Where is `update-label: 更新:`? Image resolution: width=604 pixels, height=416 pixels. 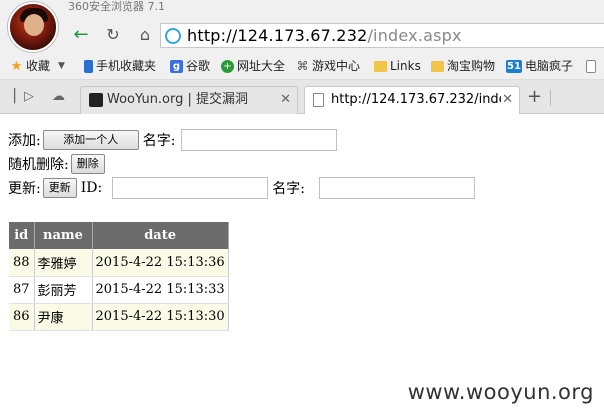 update-label: 更新: is located at coordinates (24, 189).